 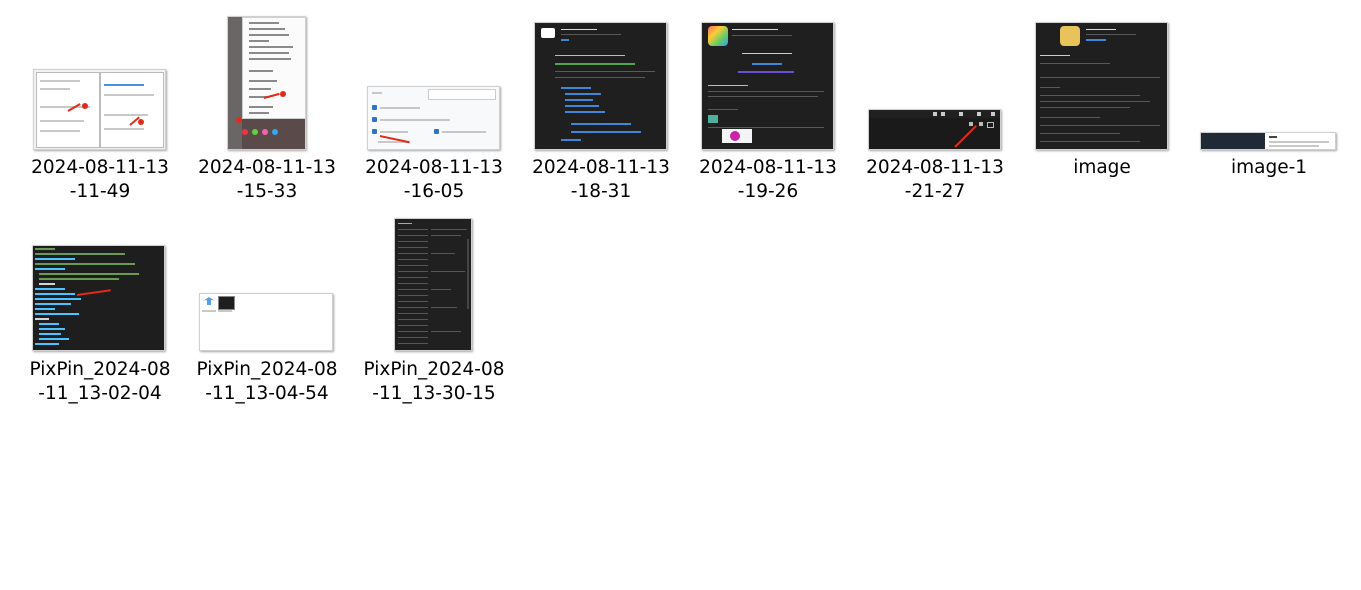 I want to click on file-name: image-1, so click(x=1269, y=167).